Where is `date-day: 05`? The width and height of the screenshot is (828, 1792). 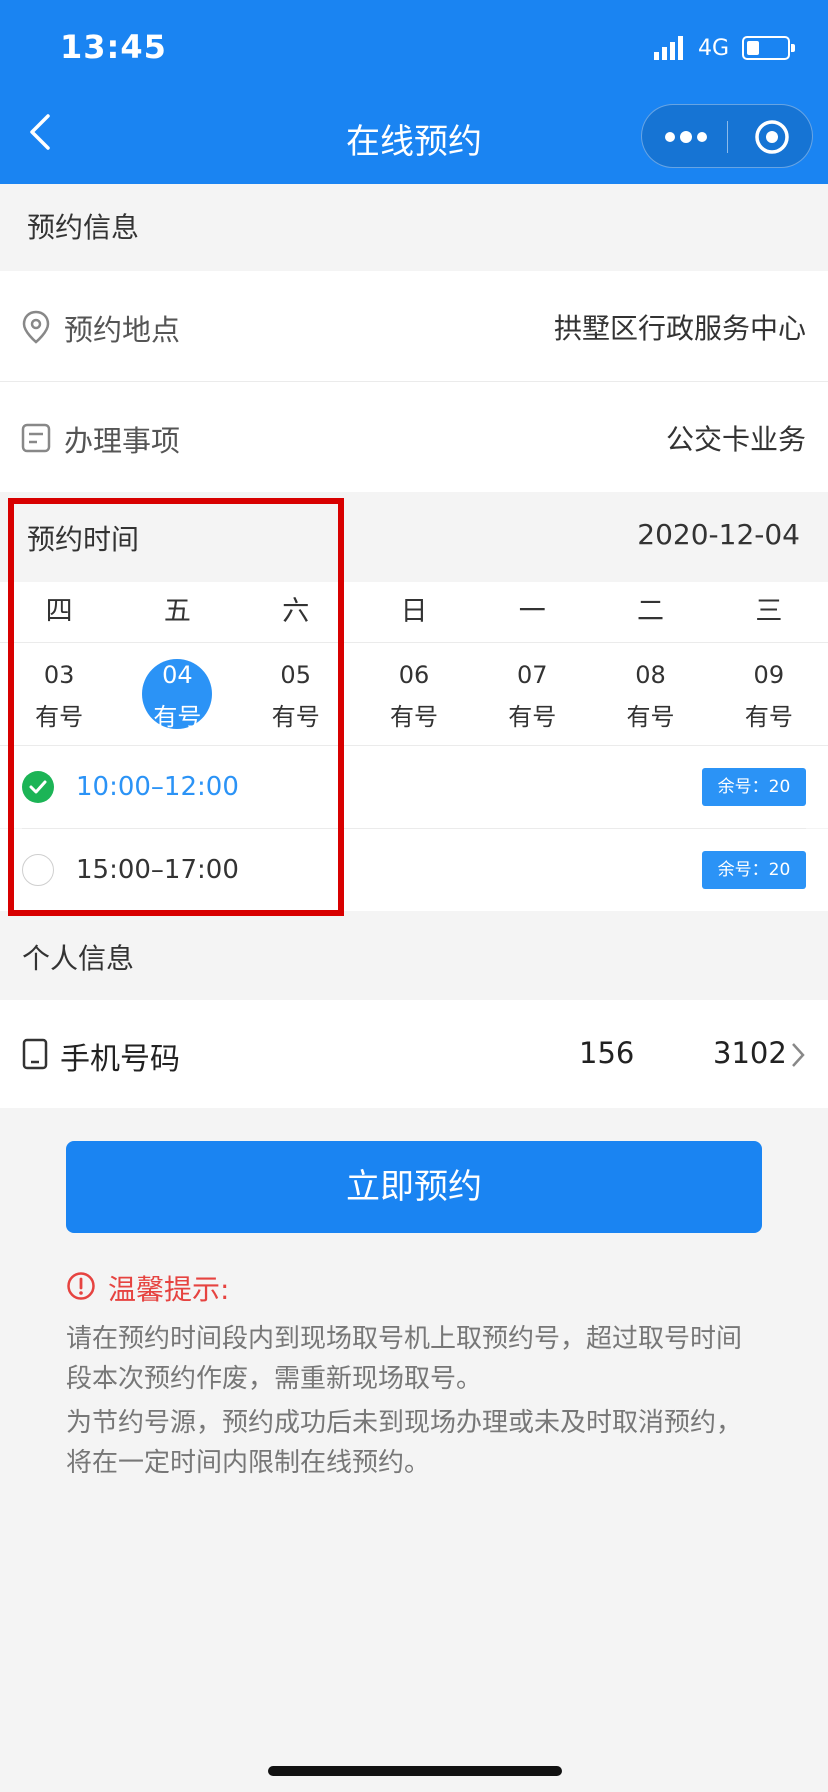 date-day: 05 is located at coordinates (295, 675).